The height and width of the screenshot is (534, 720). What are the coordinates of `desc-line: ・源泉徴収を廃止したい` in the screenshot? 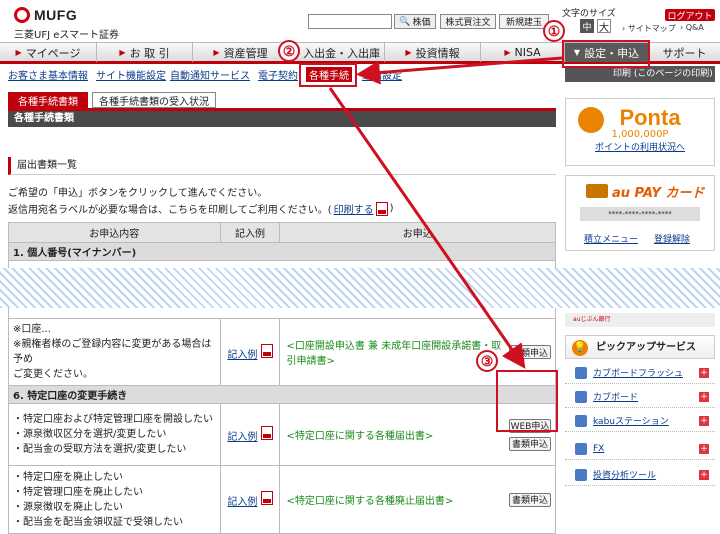 It's located at (68, 507).